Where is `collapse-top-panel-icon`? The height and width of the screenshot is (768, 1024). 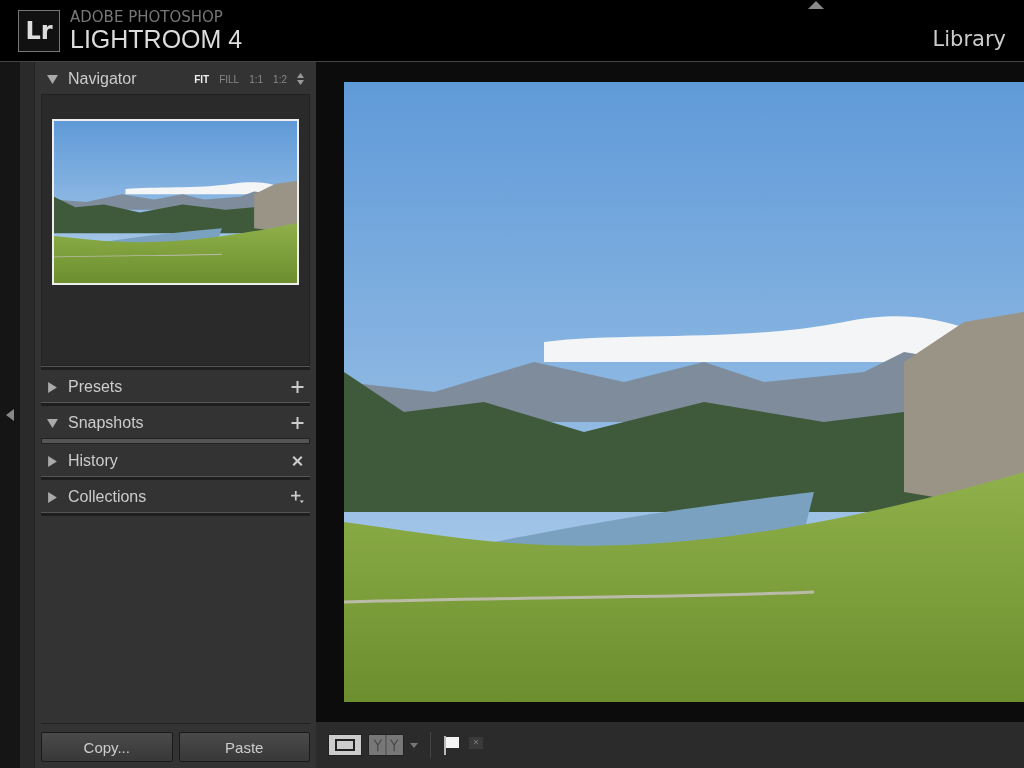 collapse-top-panel-icon is located at coordinates (816, 5).